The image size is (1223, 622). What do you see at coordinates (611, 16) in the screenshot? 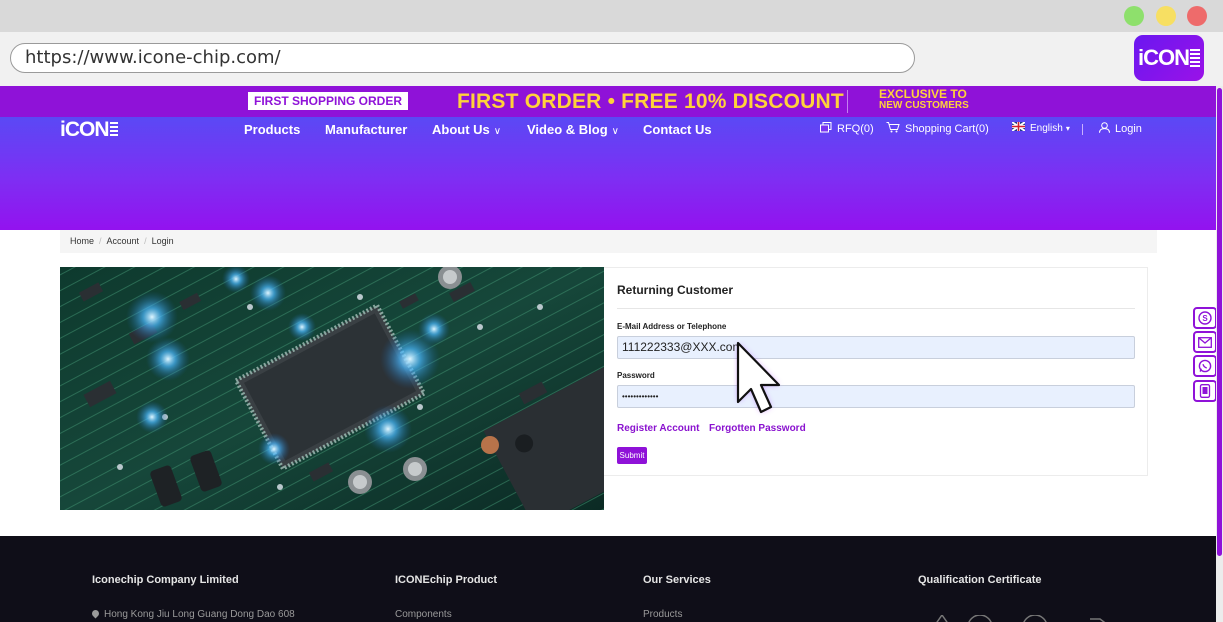
I see `browser-titlebar` at bounding box center [611, 16].